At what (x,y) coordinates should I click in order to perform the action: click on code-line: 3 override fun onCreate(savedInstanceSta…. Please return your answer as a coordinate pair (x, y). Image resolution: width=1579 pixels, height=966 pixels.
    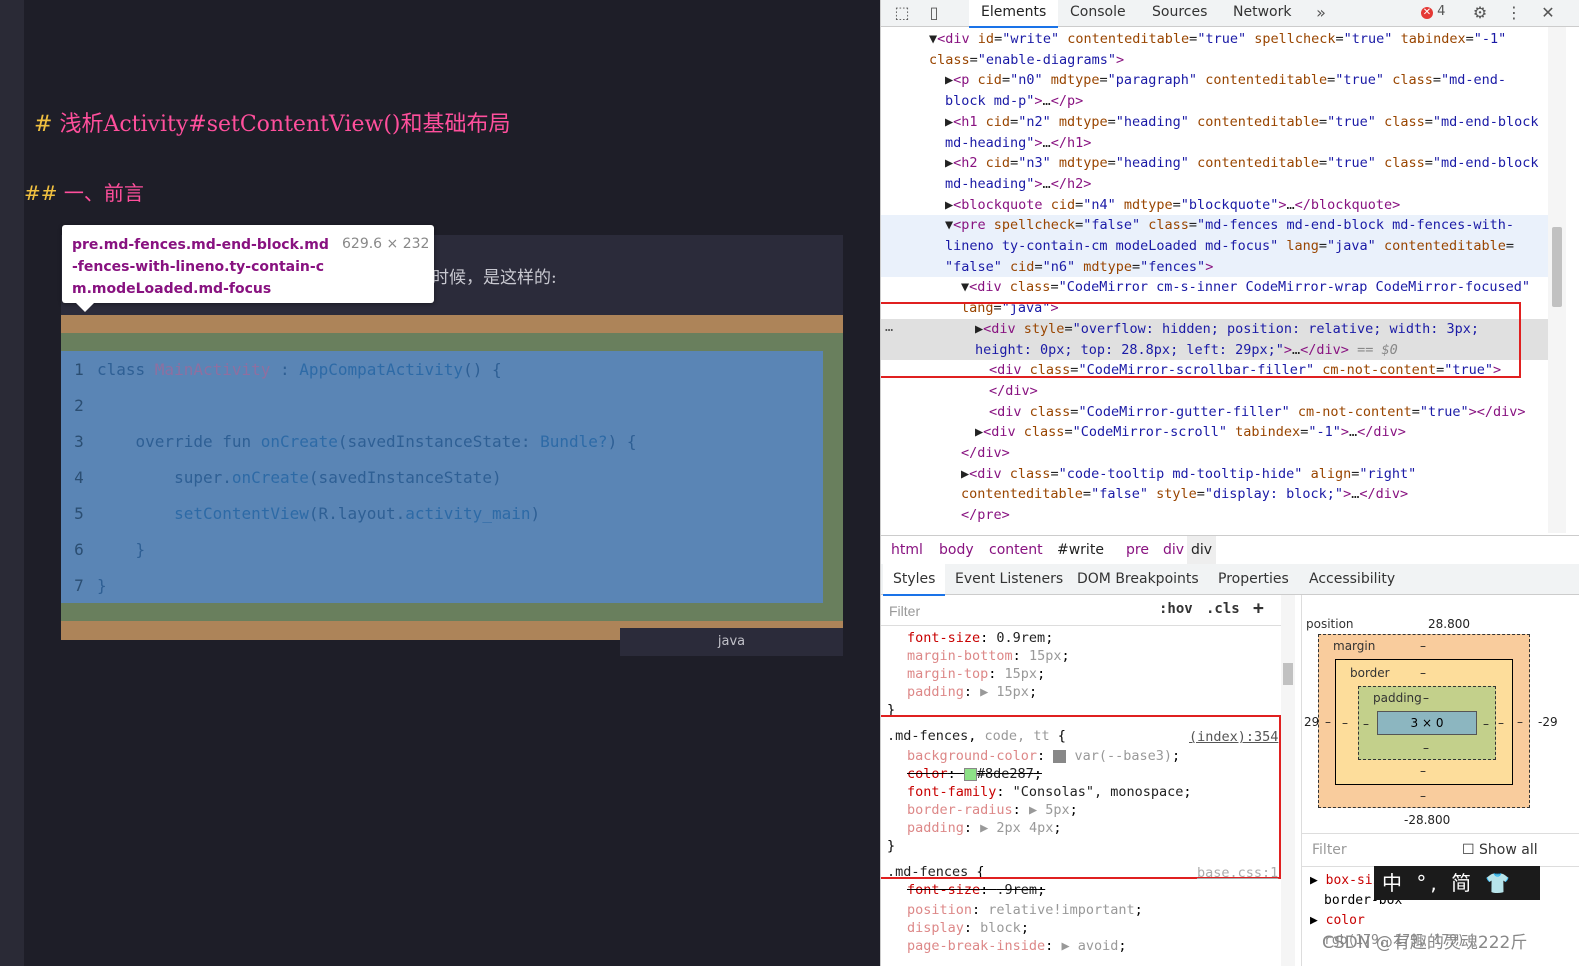
    Looking at the image, I should click on (348, 442).